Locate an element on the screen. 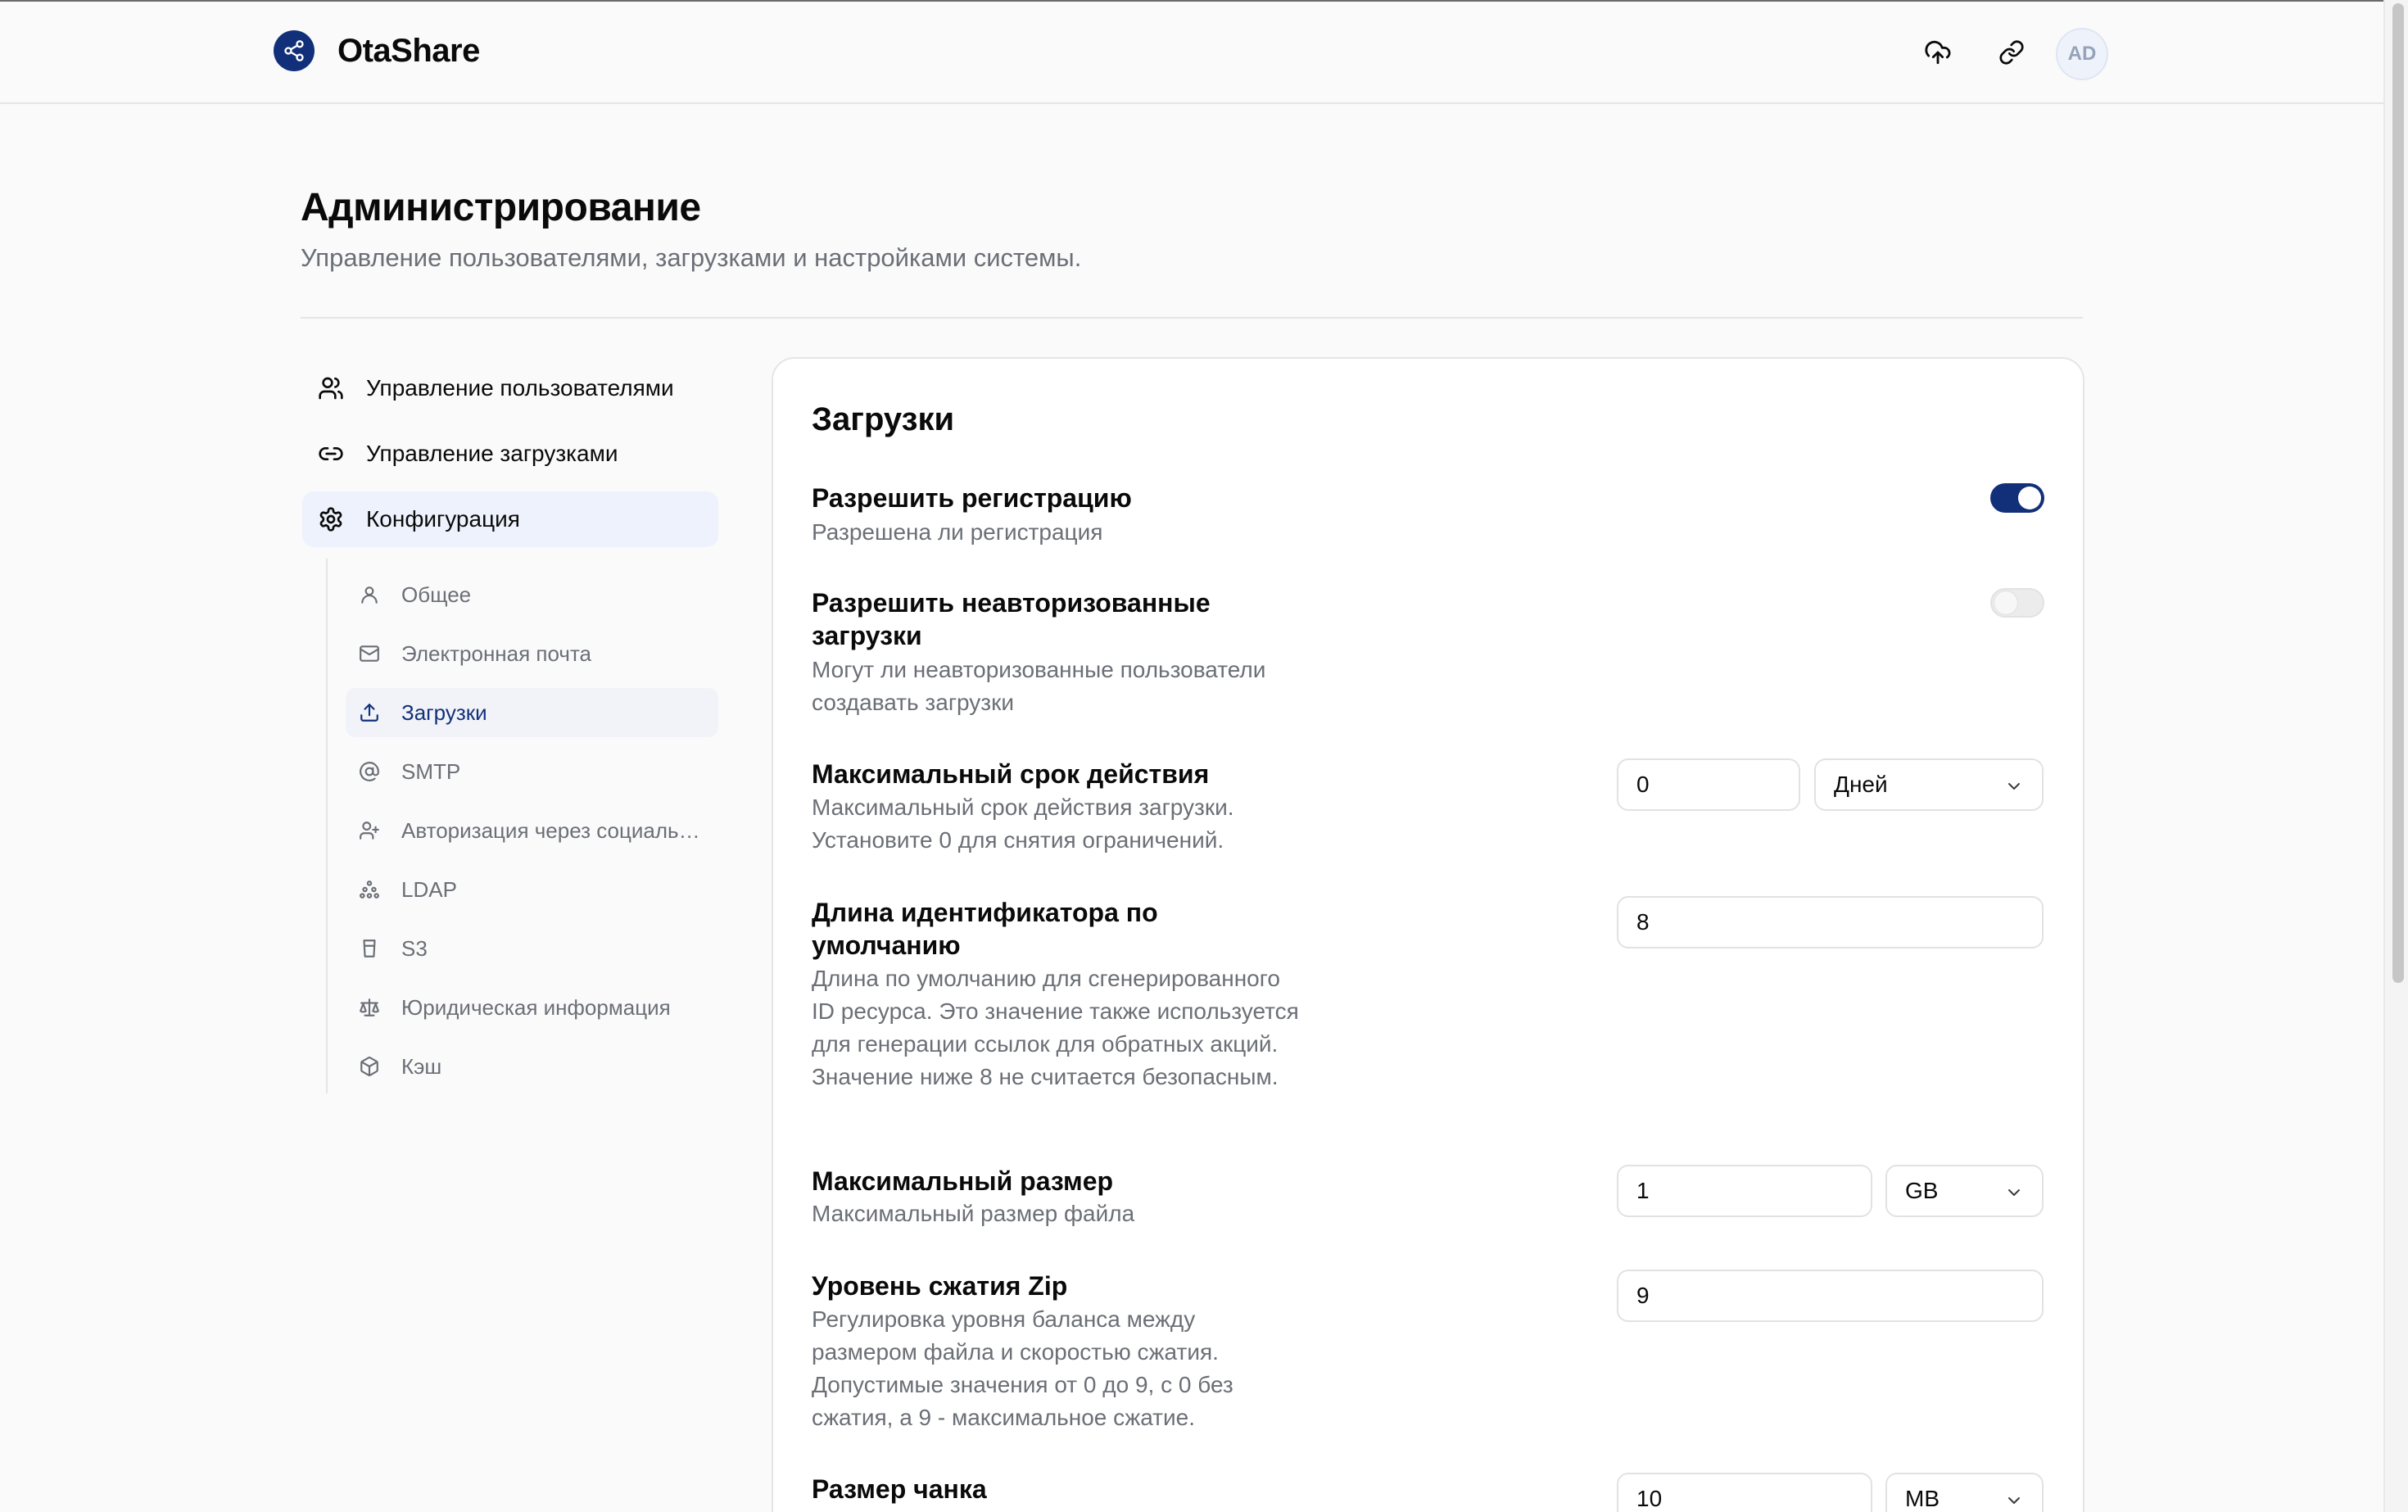 This screenshot has height=1512, width=2408. sidebar-subitem-general: Общее is located at coordinates (532, 595).